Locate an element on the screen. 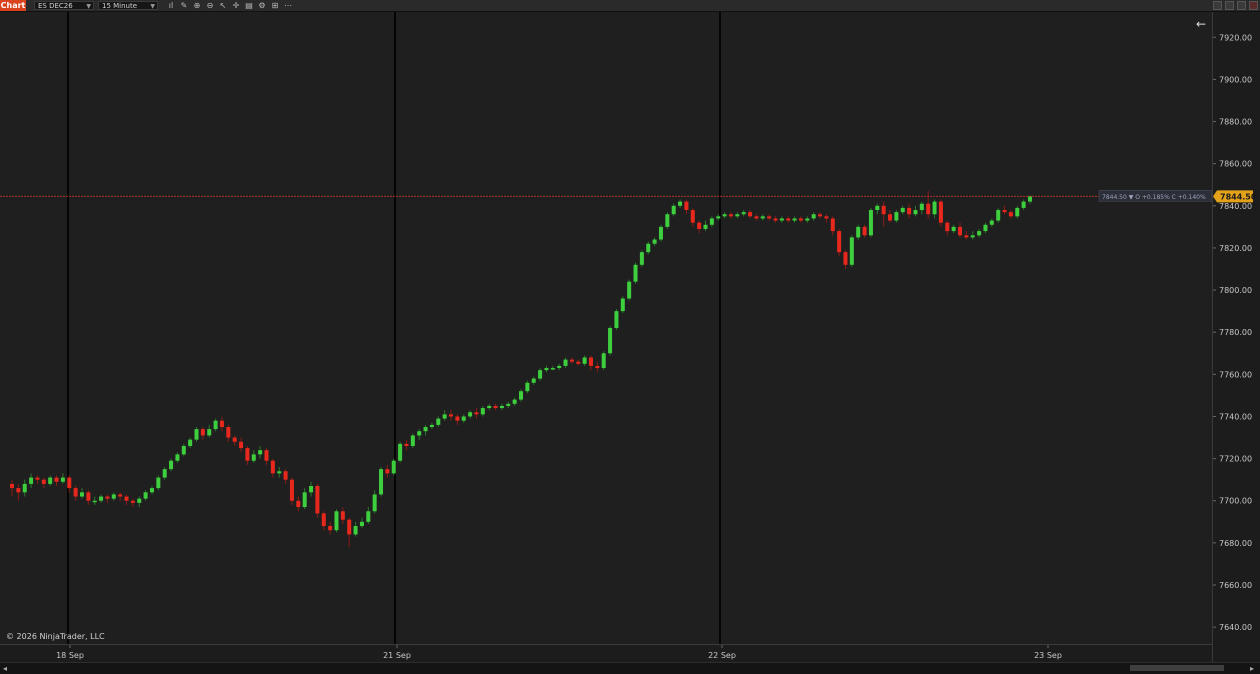 The height and width of the screenshot is (674, 1260). interval-selector: 15 Minute ▼ is located at coordinates (128, 5).